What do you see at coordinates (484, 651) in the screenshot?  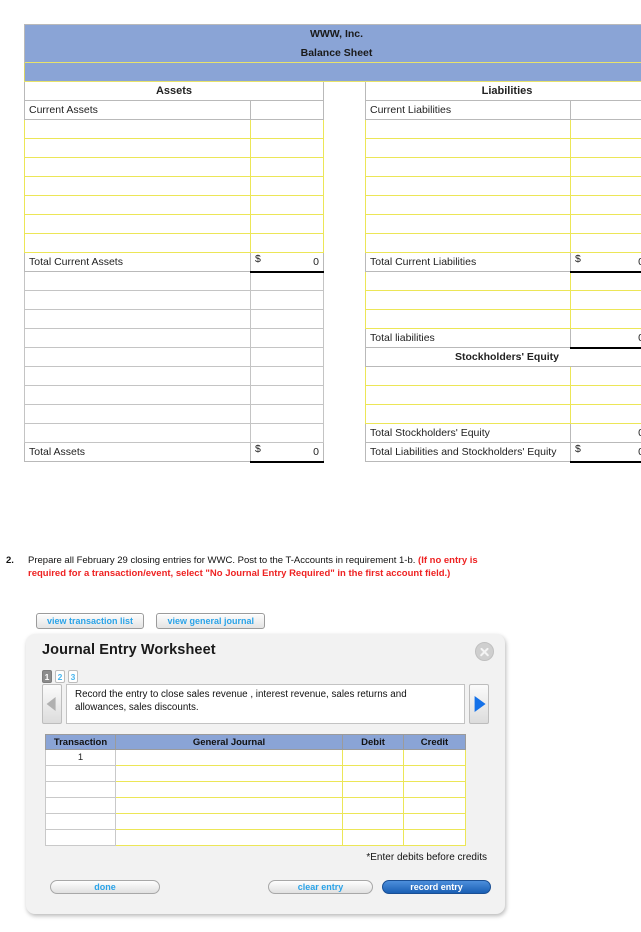 I see `close-icon` at bounding box center [484, 651].